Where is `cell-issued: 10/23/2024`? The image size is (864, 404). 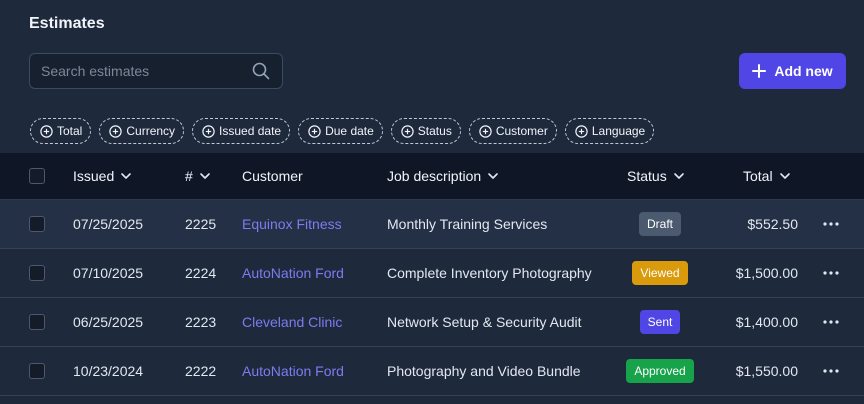
cell-issued: 10/23/2024 is located at coordinates (108, 371).